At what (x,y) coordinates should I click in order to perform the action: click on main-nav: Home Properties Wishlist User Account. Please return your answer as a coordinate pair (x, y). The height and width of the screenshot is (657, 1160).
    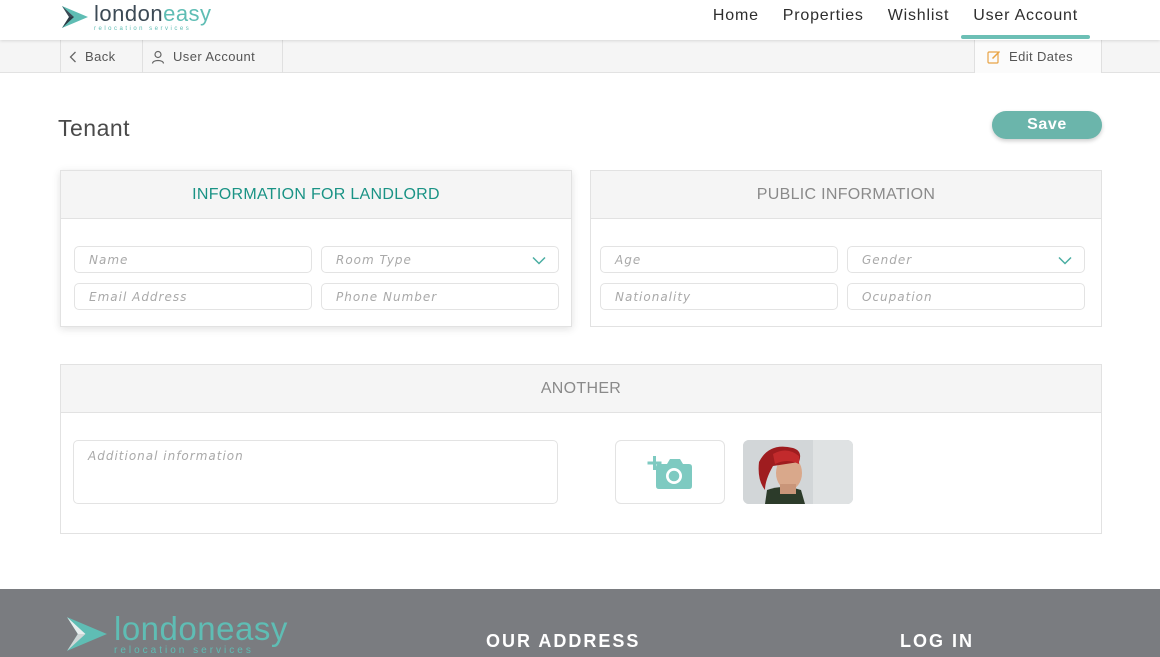
    Looking at the image, I should click on (895, 20).